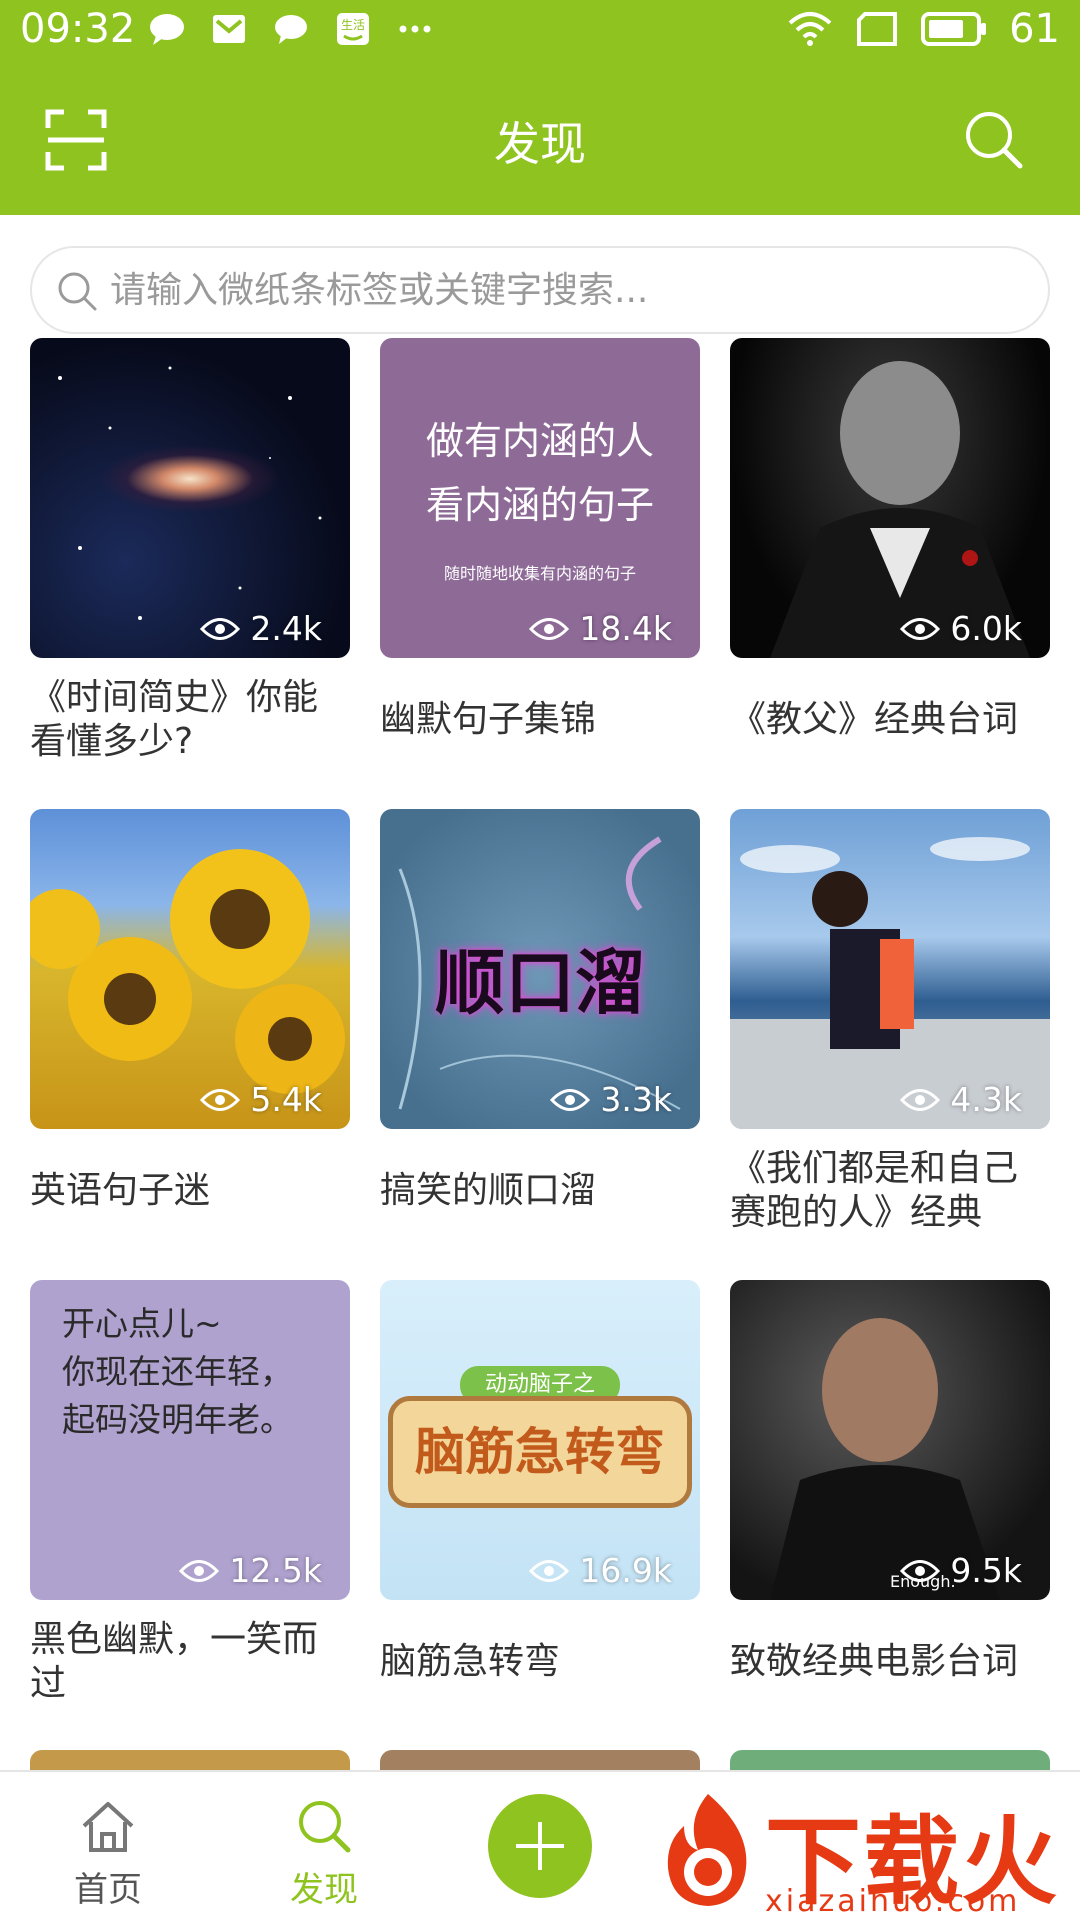 The height and width of the screenshot is (1920, 1080). I want to click on image-caption: 看内涵的句子, so click(539, 505).